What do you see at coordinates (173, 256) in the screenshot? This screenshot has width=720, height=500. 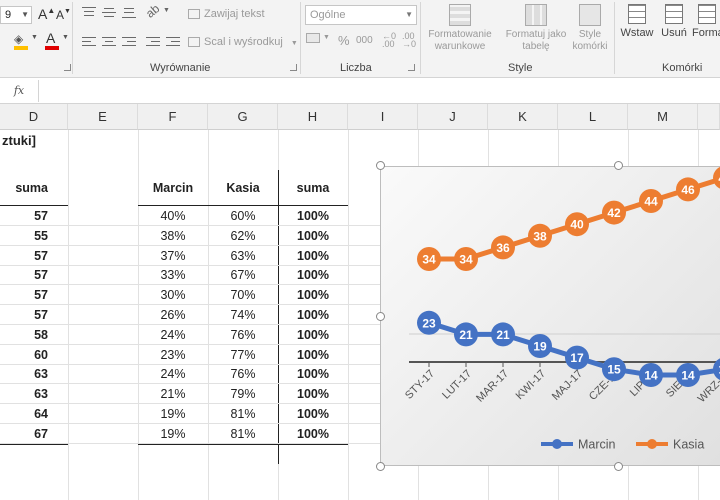 I see `table-cell-f: 37%` at bounding box center [173, 256].